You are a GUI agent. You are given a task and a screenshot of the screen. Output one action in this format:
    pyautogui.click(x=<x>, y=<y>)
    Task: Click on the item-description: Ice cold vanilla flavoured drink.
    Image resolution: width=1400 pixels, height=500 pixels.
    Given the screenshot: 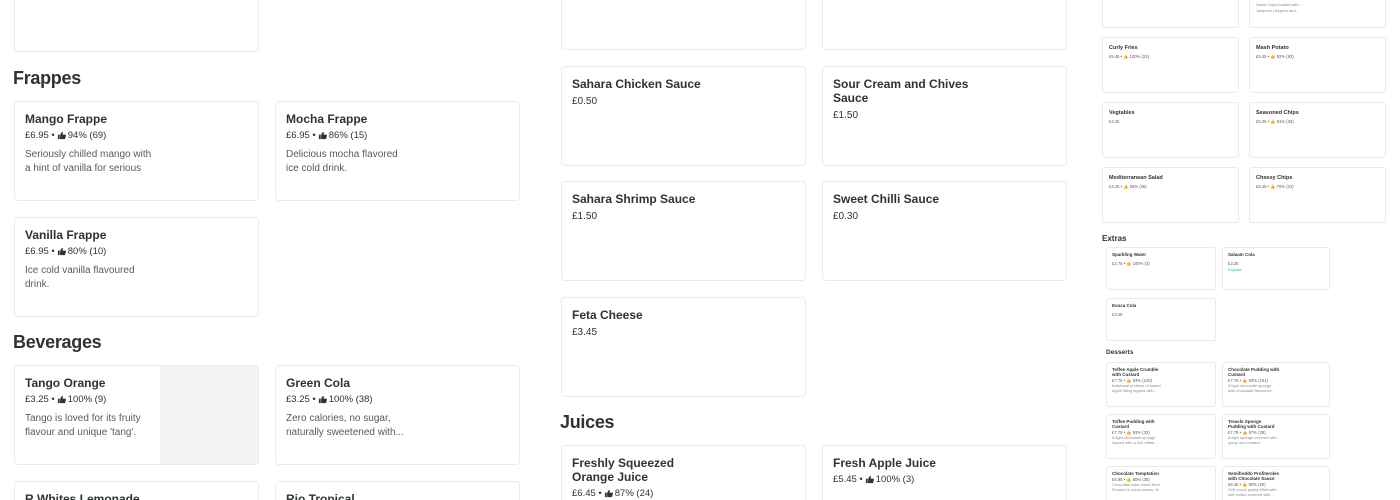 What is the action you would take?
    pyautogui.click(x=80, y=277)
    